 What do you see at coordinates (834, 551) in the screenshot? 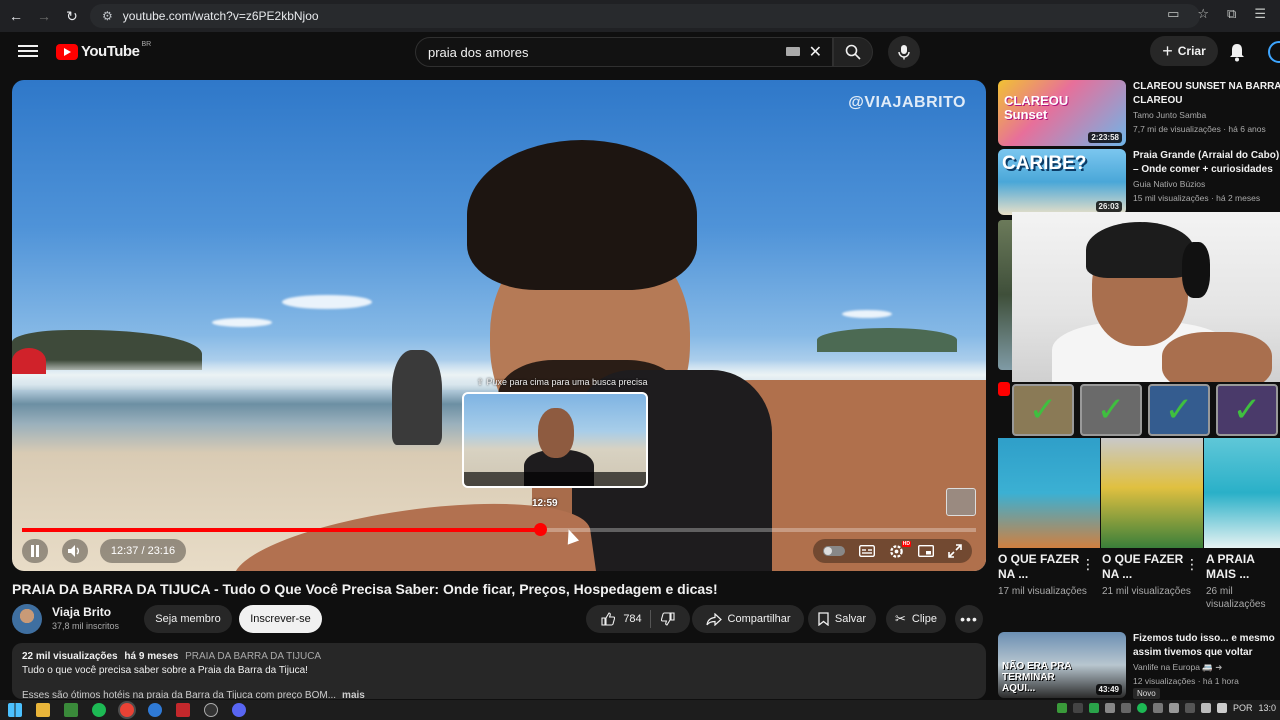
I see `autoplay-toggle` at bounding box center [834, 551].